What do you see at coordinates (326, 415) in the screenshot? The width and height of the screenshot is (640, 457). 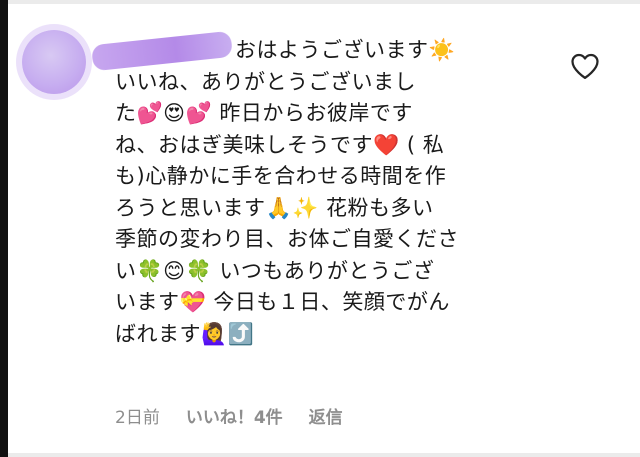 I see `reply-button: 返信` at bounding box center [326, 415].